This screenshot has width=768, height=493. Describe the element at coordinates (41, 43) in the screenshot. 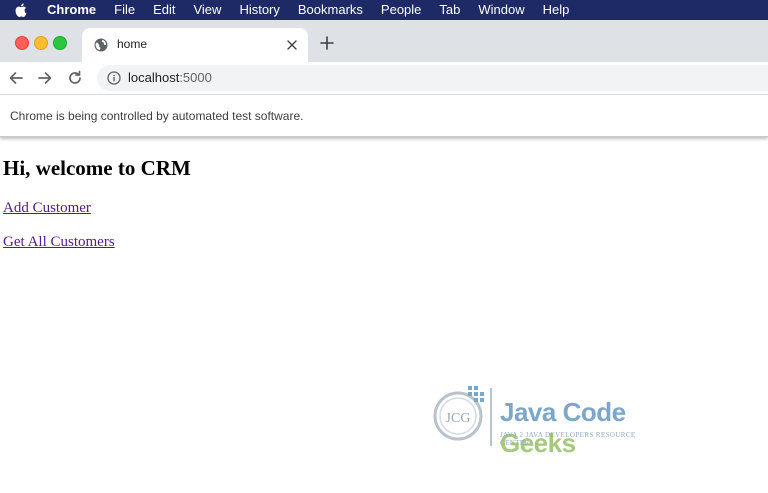

I see `minimize-window-button` at that location.